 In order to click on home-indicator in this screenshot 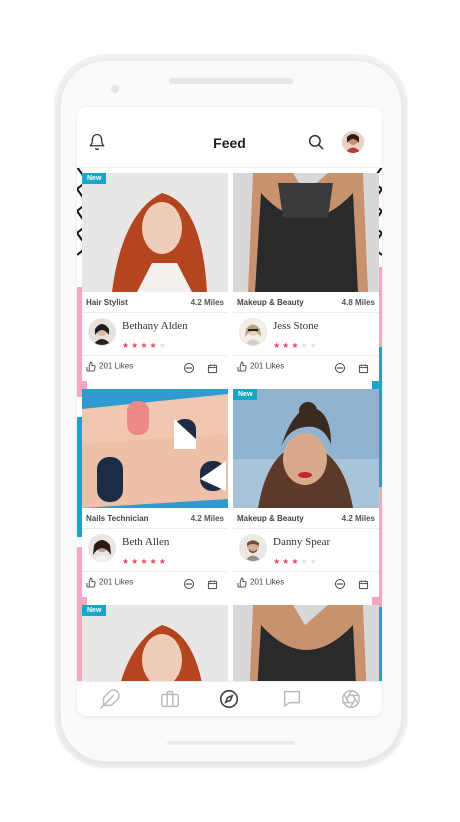, I will do `click(231, 743)`.